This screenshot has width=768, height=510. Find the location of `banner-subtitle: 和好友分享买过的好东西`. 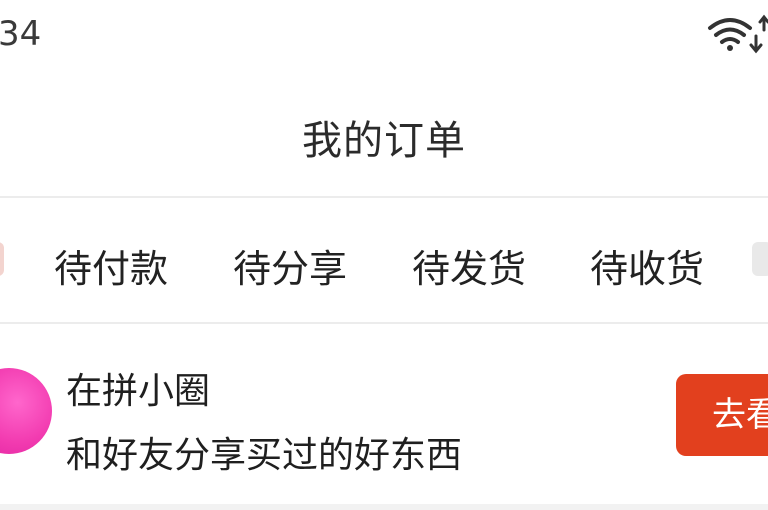

banner-subtitle: 和好友分享买过的好东西 is located at coordinates (264, 455).